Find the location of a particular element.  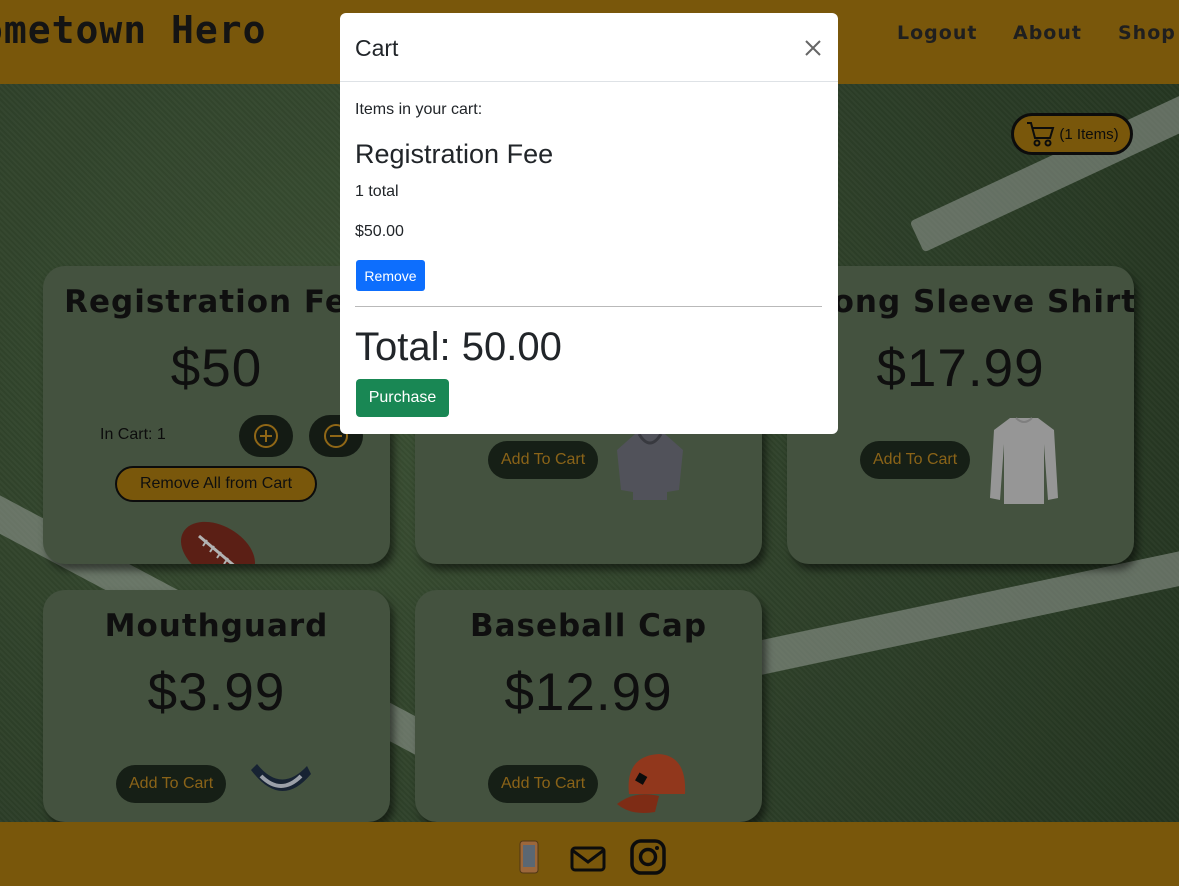

cart-item-name: Registration Fee is located at coordinates (454, 154).